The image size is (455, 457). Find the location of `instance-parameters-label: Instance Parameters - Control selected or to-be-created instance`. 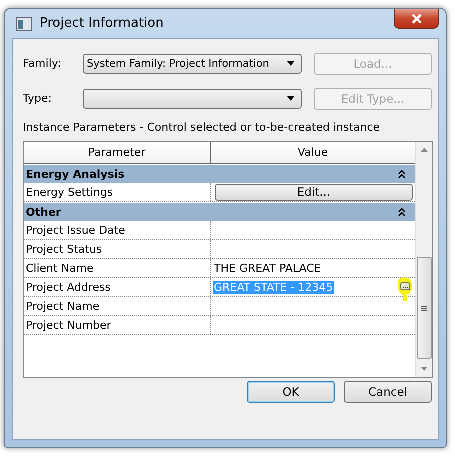

instance-parameters-label: Instance Parameters - Control selected or to-be-created instance is located at coordinates (202, 128).